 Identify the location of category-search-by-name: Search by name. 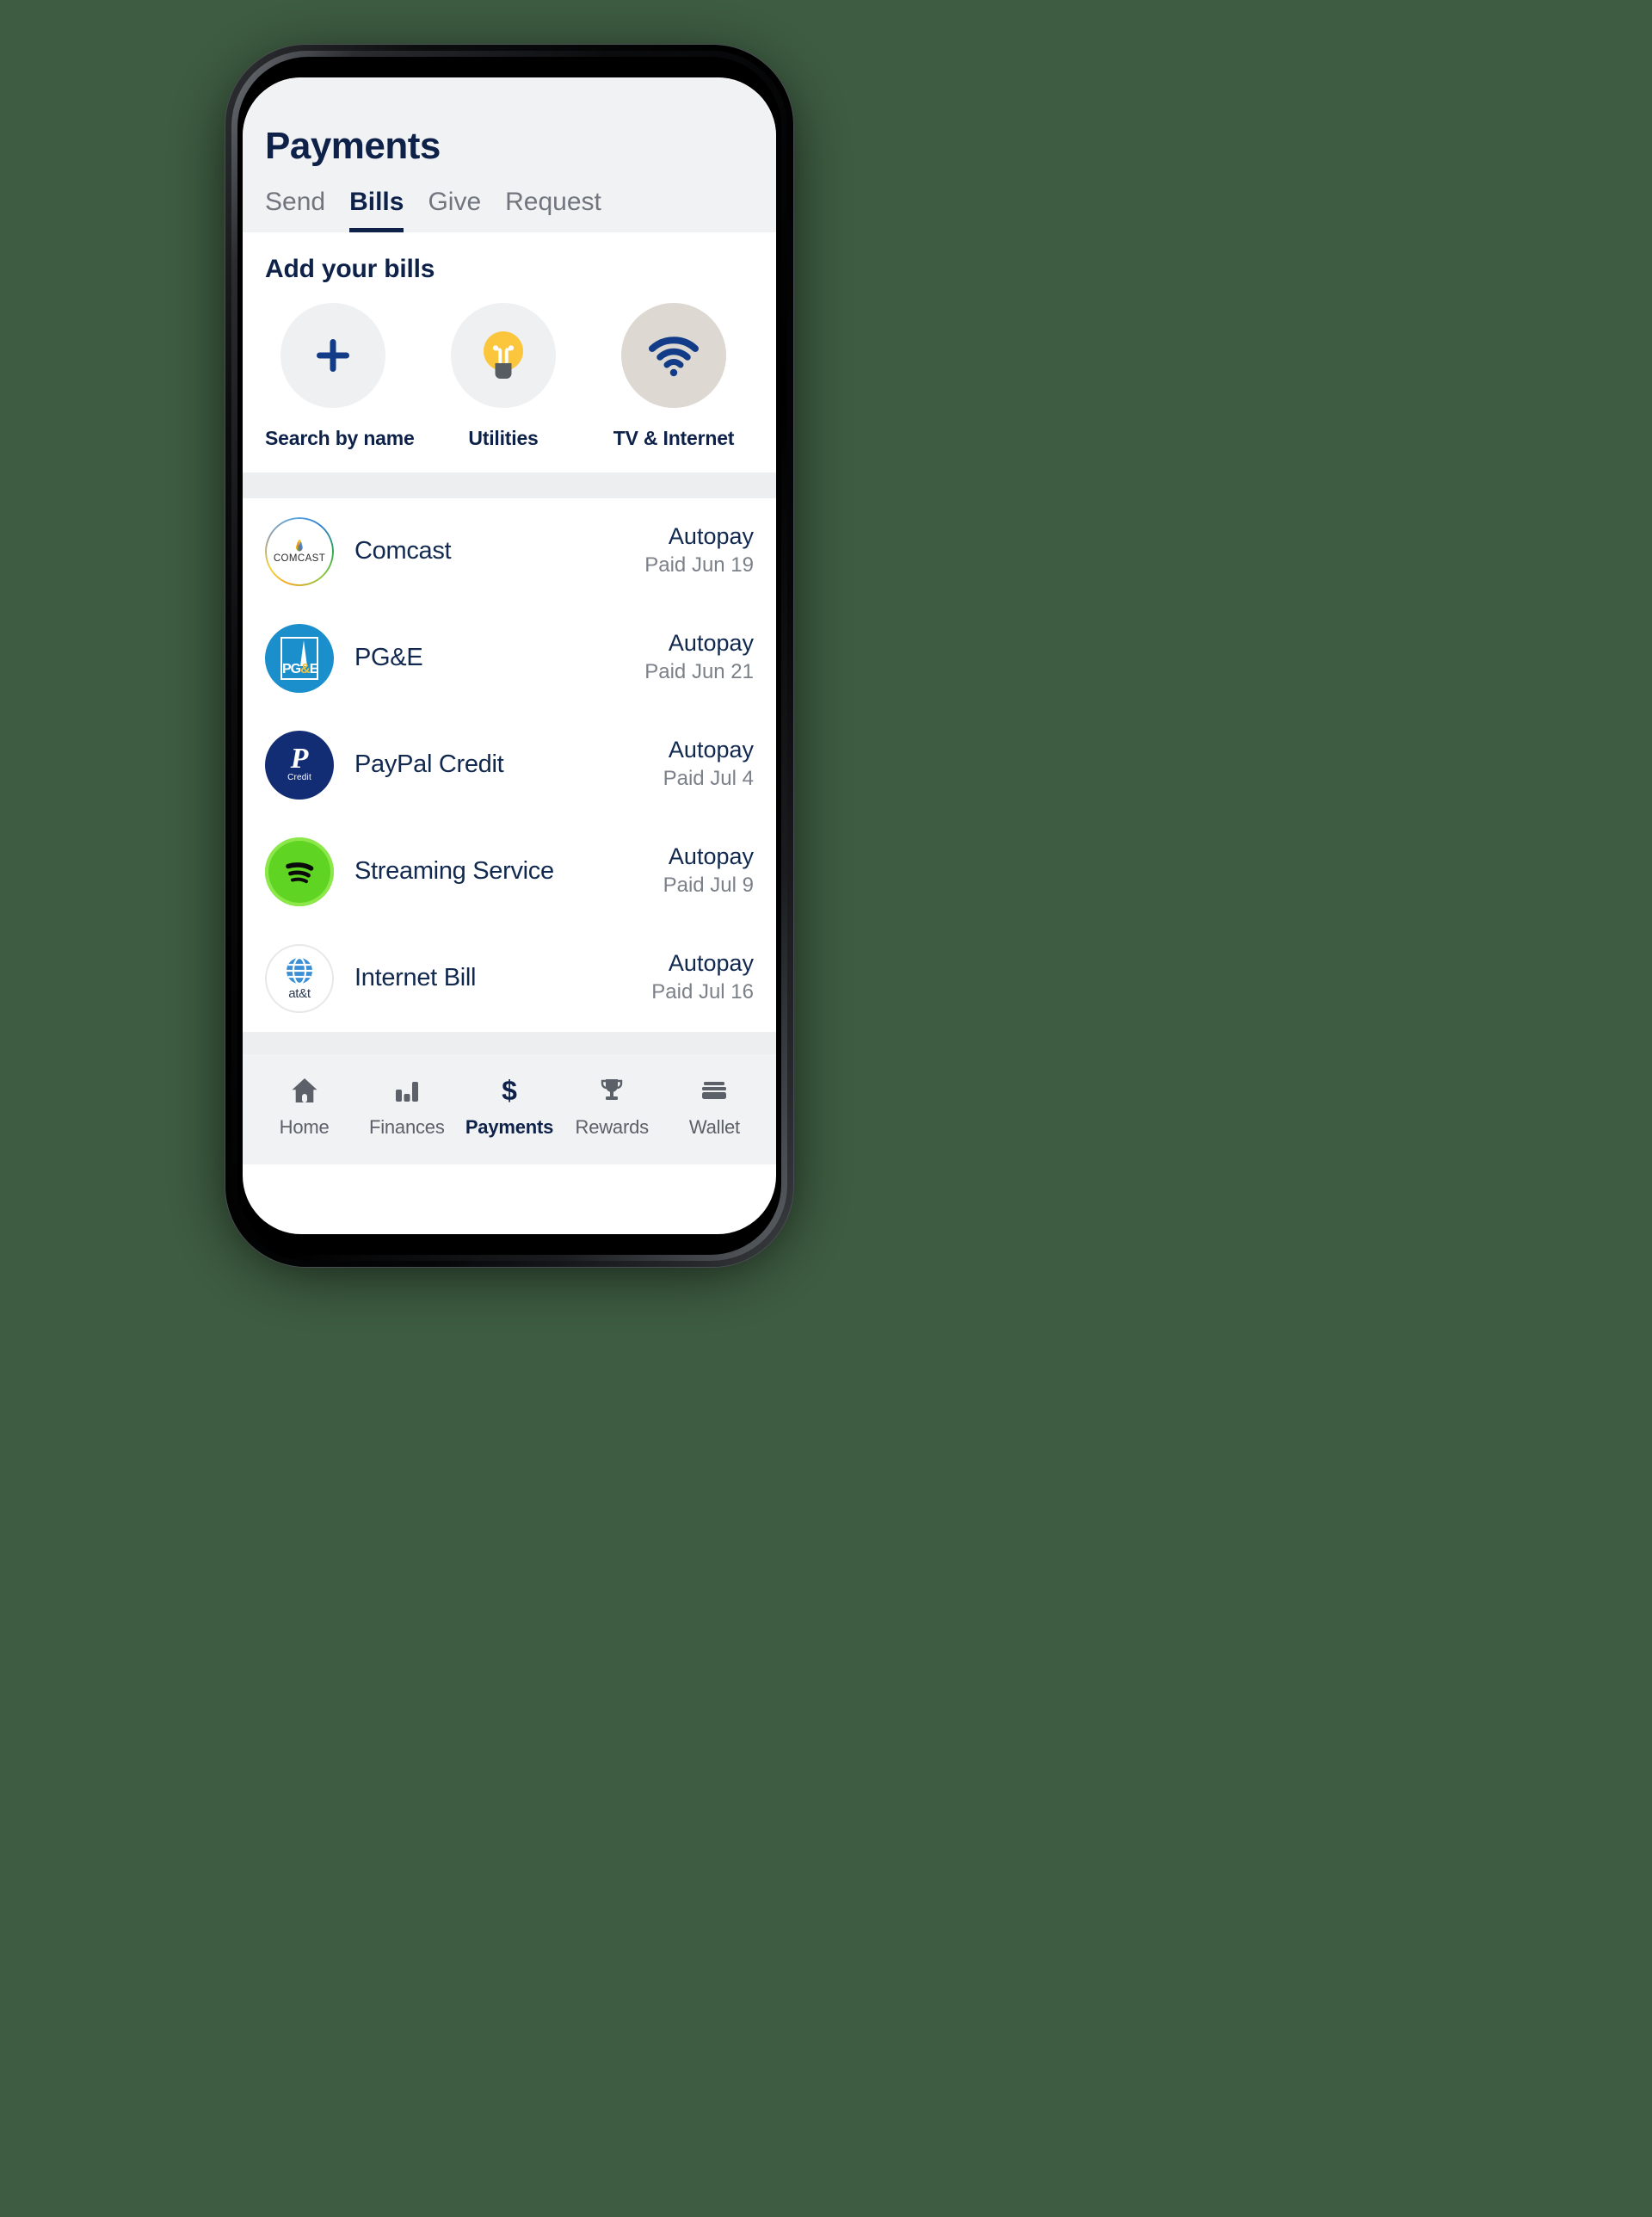
(340, 376).